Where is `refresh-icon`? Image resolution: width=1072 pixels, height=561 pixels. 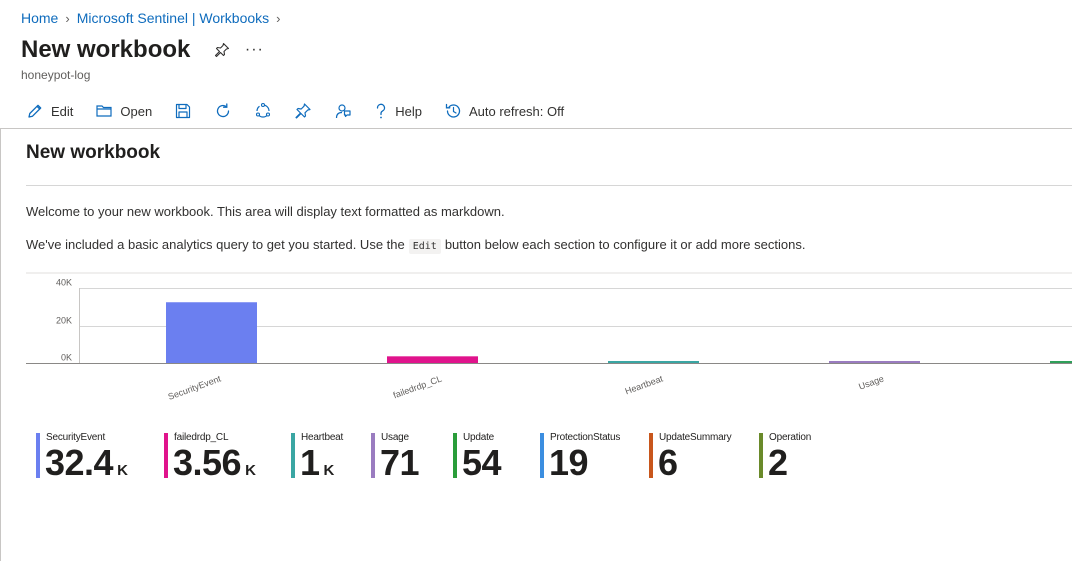 refresh-icon is located at coordinates (223, 110).